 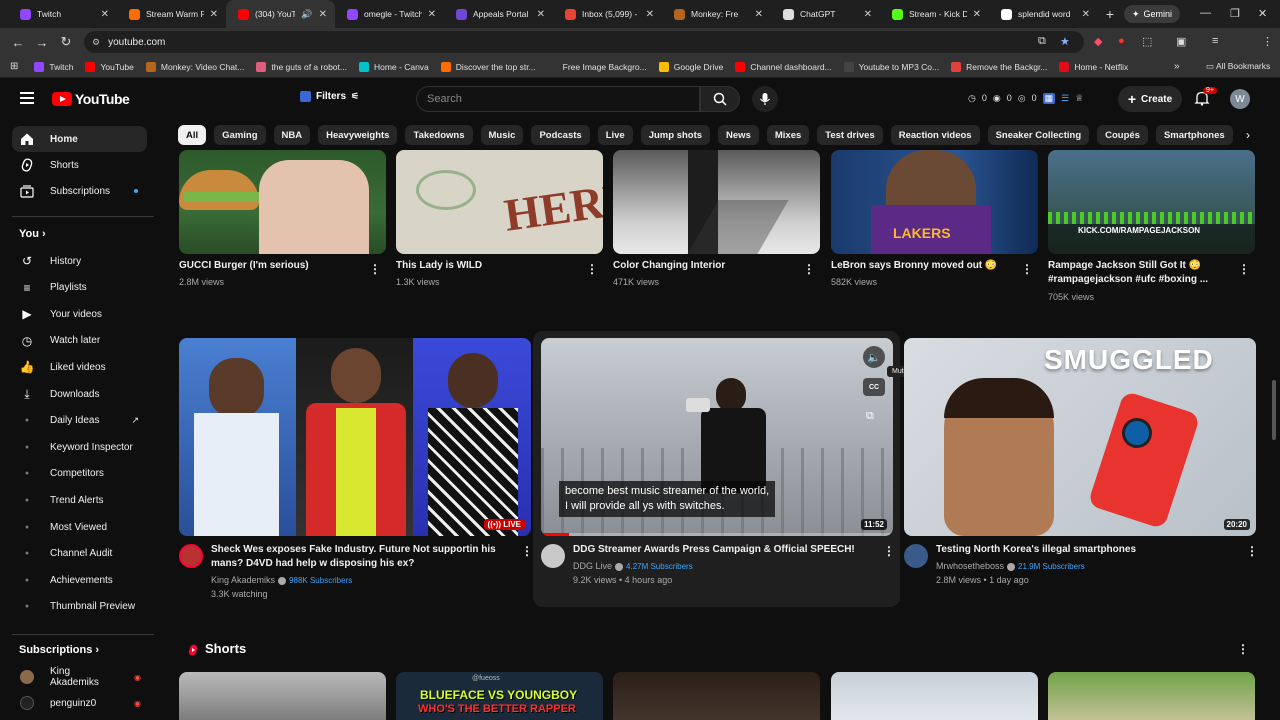 What do you see at coordinates (394, 66) in the screenshot?
I see `bookmark-item: Home - Canva` at bounding box center [394, 66].